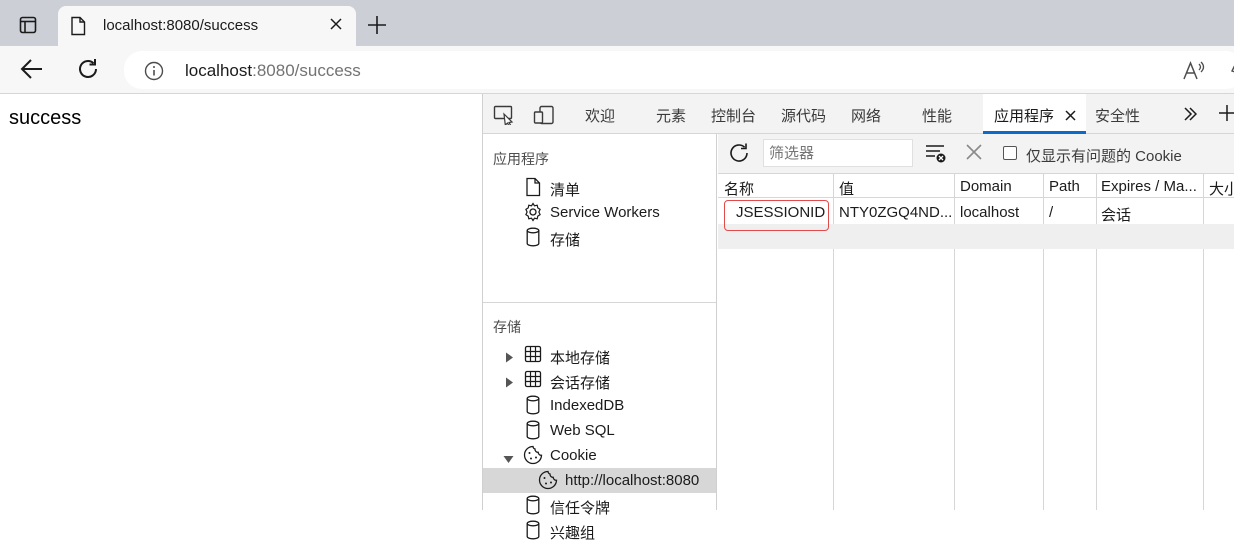 The height and width of the screenshot is (545, 1234). Describe the element at coordinates (507, 327) in the screenshot. I see `section-title-storage: 存储` at that location.